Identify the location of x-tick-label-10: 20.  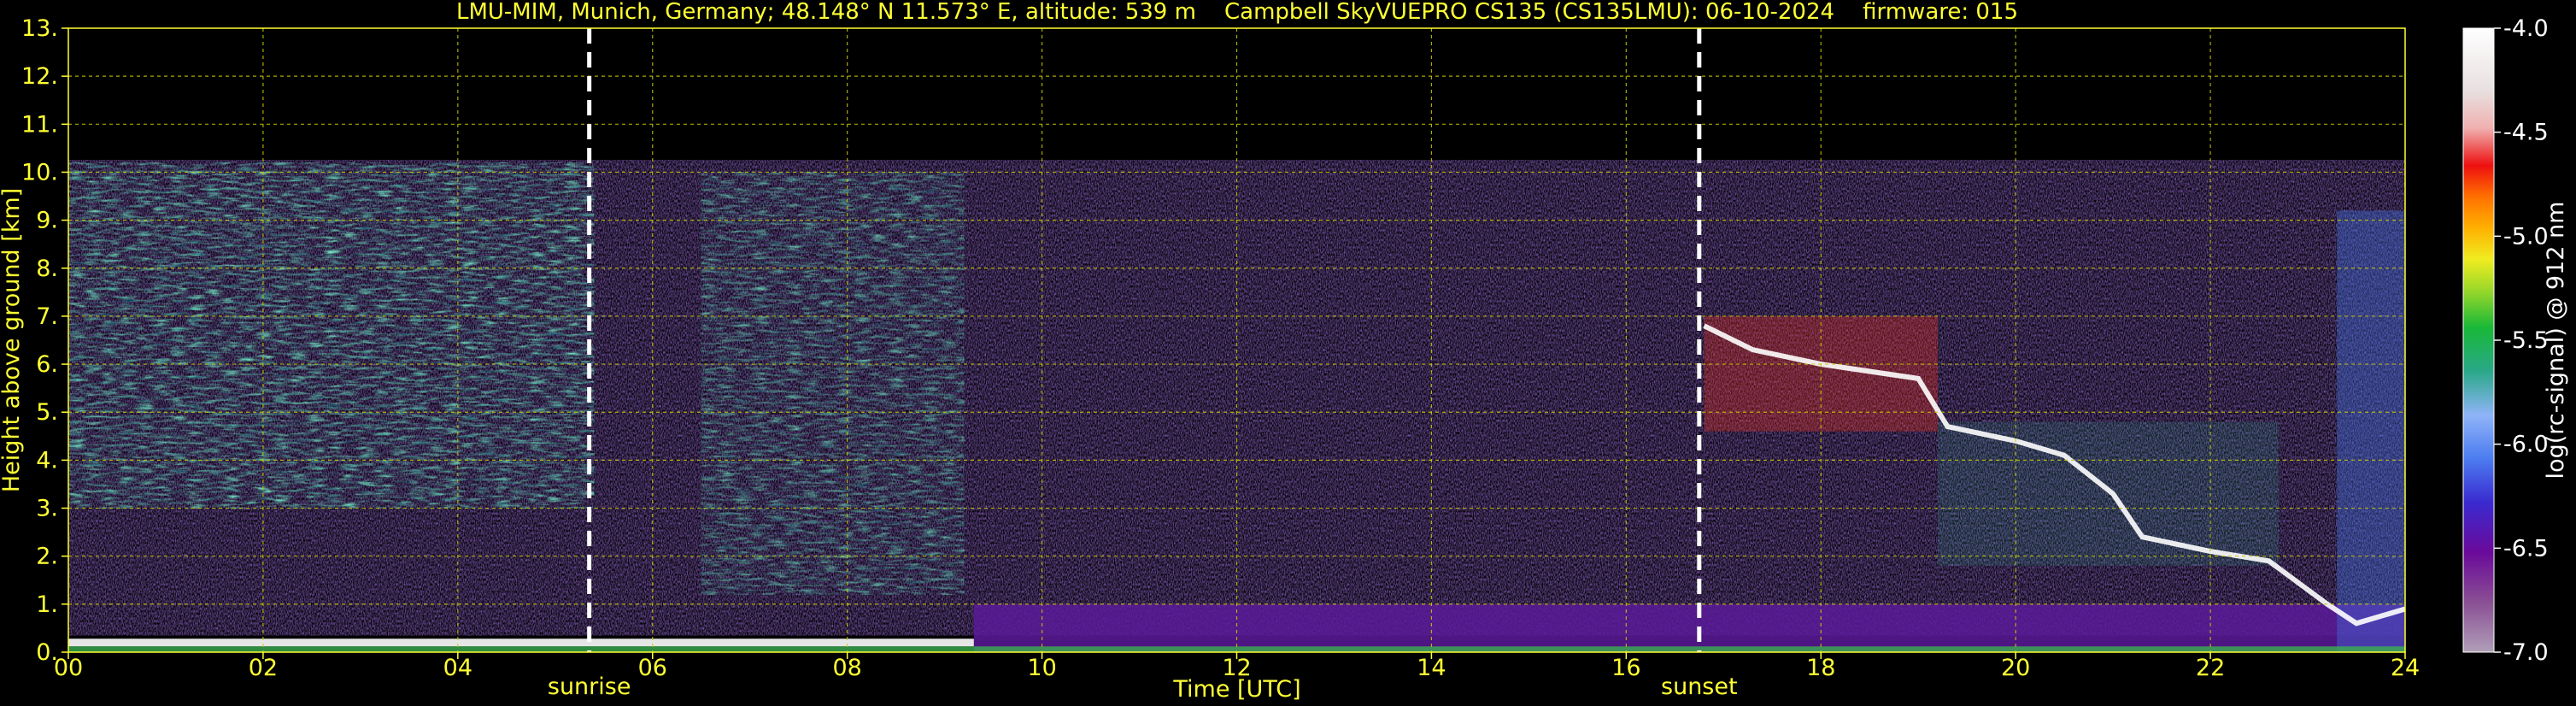
(2015, 668).